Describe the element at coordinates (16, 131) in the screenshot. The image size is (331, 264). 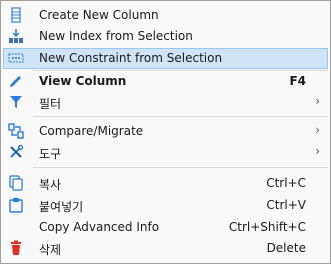
I see `compare-icon` at that location.